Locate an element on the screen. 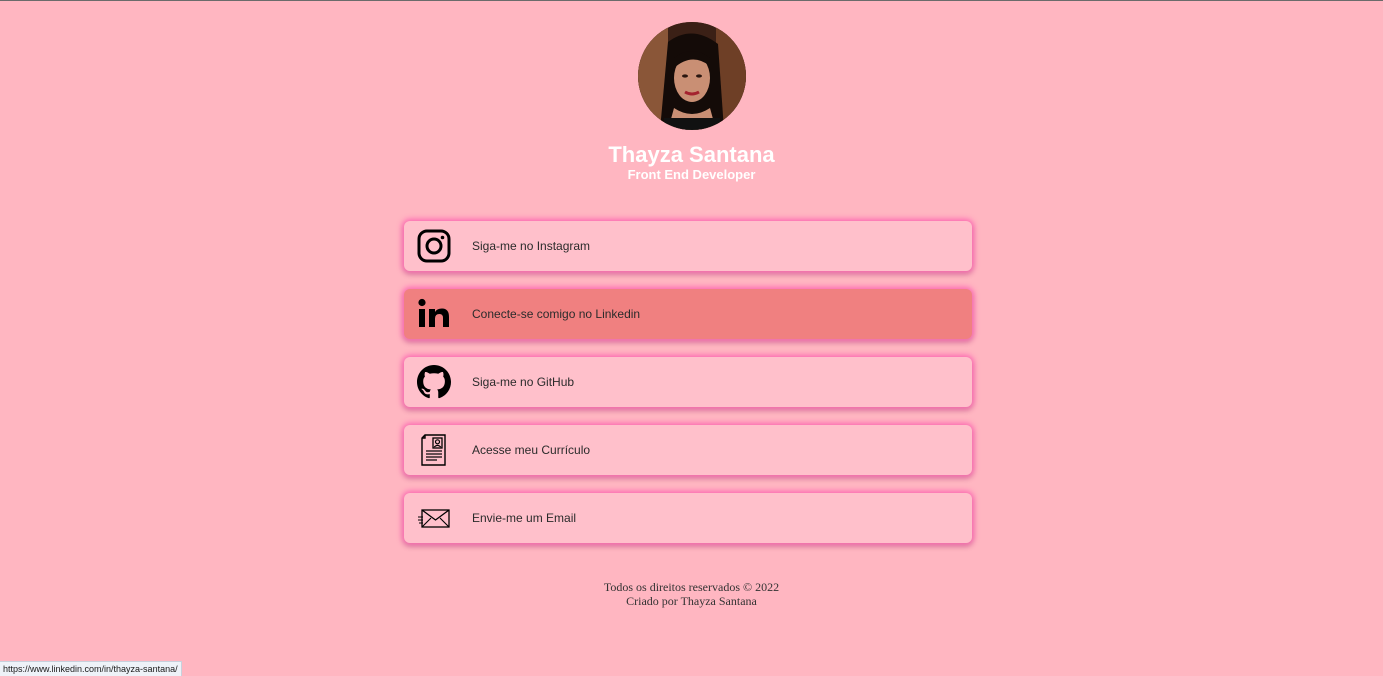 The height and width of the screenshot is (676, 1383). instagram-link-label: Siga-me no Instagram is located at coordinates (531, 246).